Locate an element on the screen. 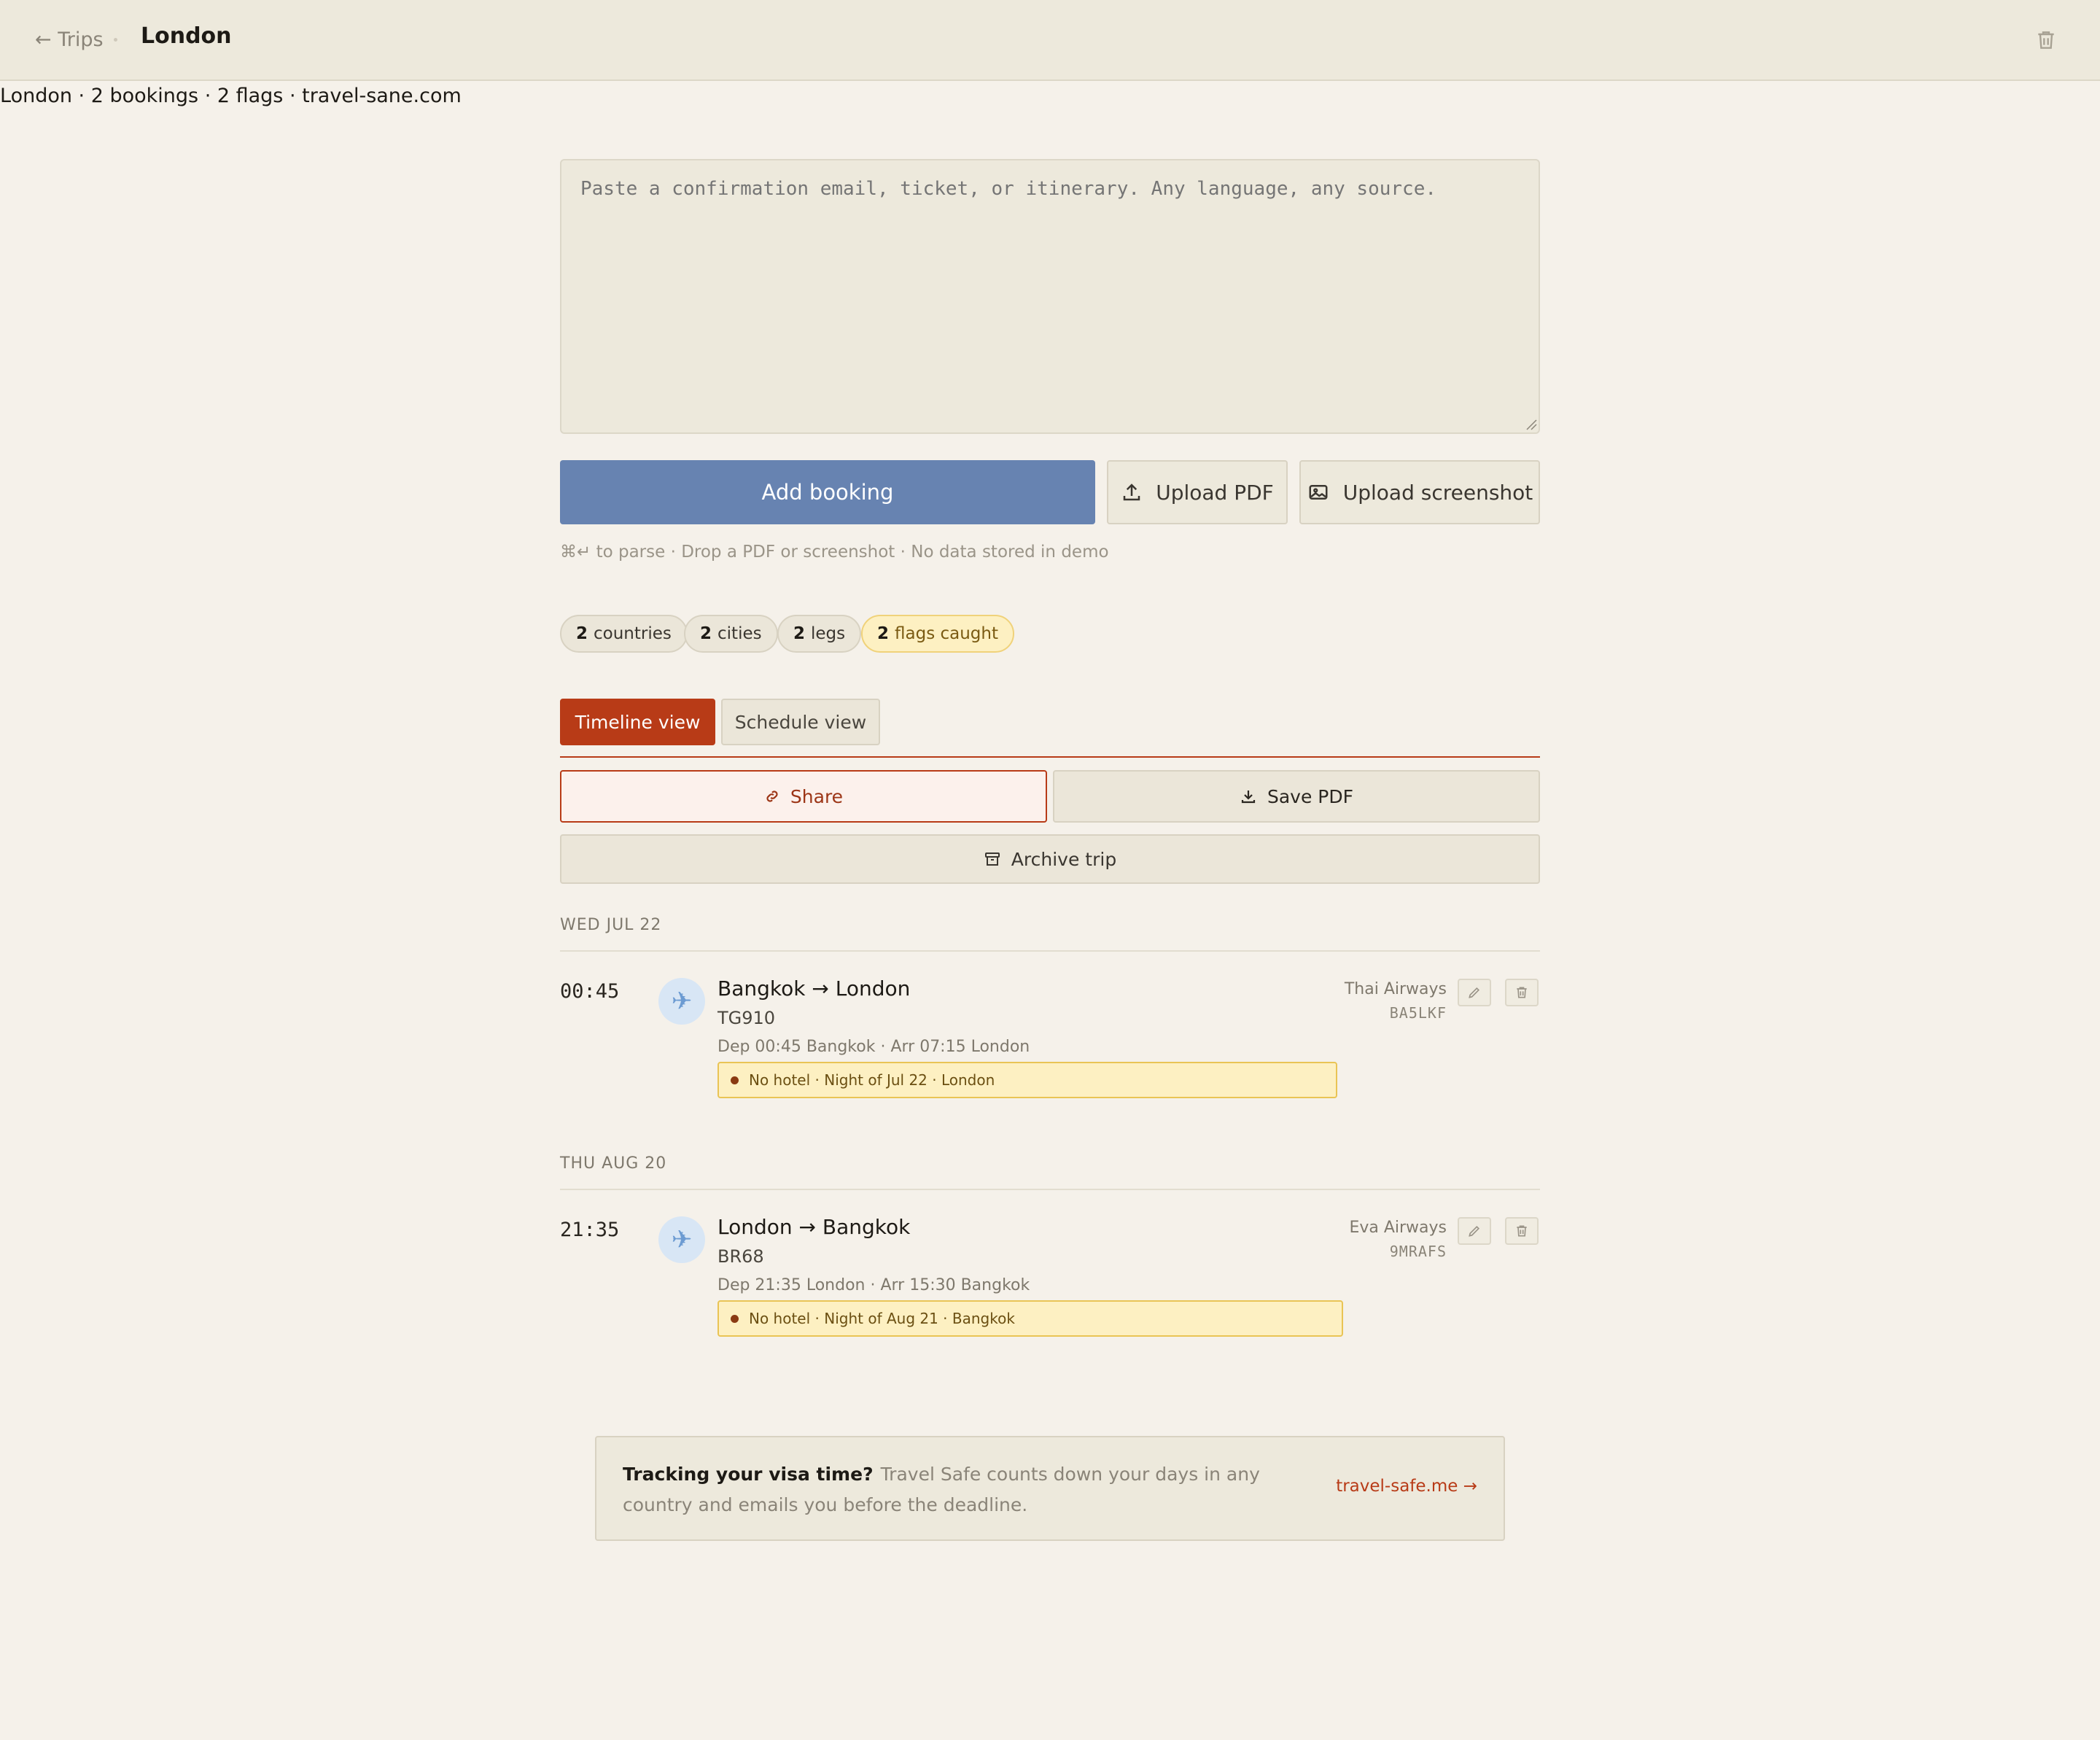 This screenshot has height=1740, width=2100. travel-safe-link: travel-safe.me → is located at coordinates (1406, 1486).